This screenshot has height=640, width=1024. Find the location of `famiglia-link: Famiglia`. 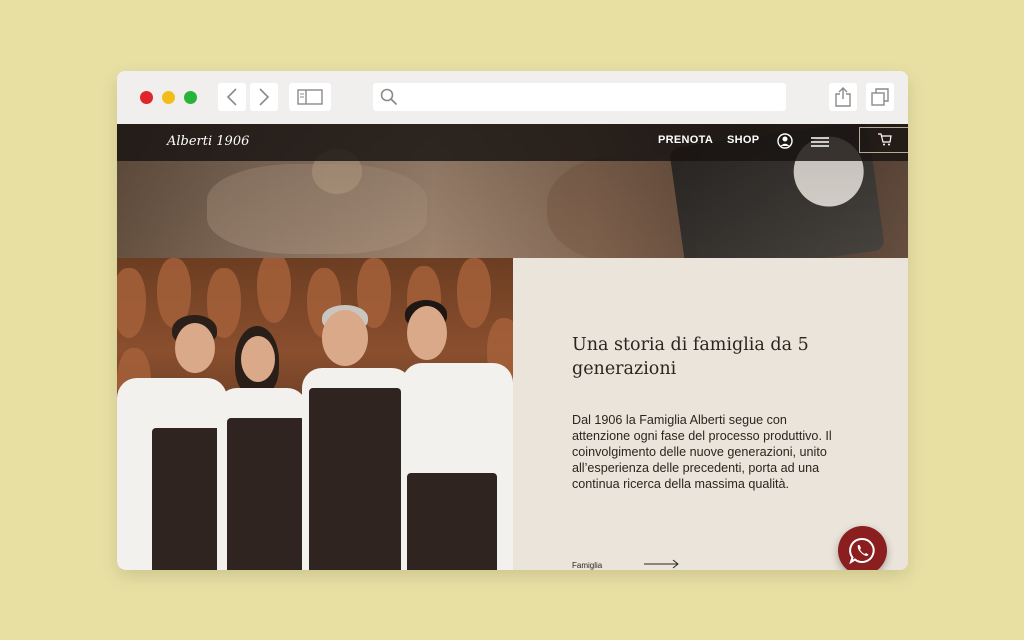

famiglia-link: Famiglia is located at coordinates (587, 565).